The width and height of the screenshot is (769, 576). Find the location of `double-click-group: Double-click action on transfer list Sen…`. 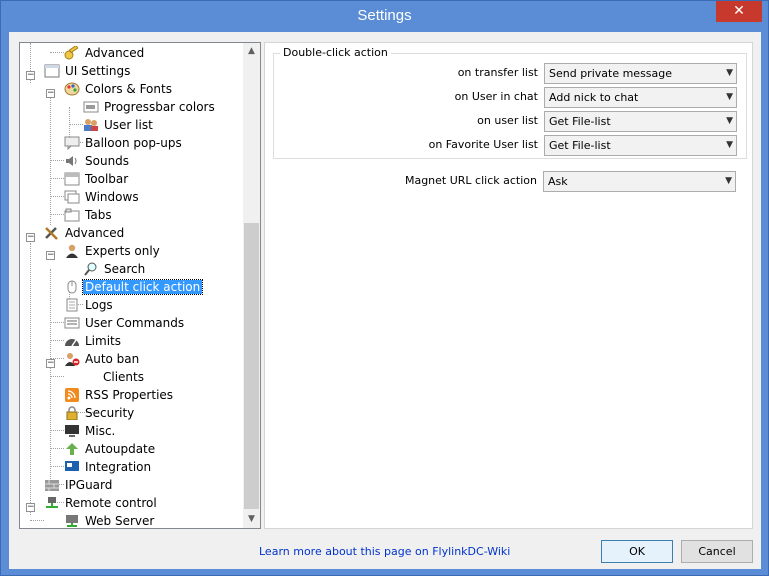

double-click-group: Double-click action on transfer list Sen… is located at coordinates (510, 102).